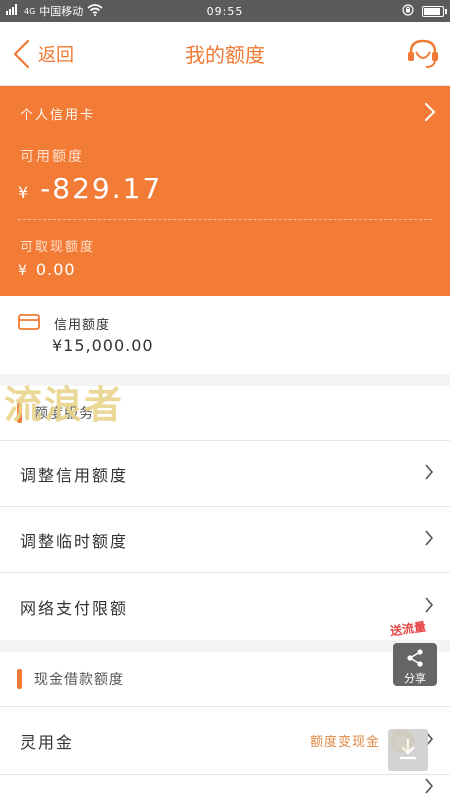 The height and width of the screenshot is (800, 450). What do you see at coordinates (82, 325) in the screenshot?
I see `credit-limit-label: 信用额度` at bounding box center [82, 325].